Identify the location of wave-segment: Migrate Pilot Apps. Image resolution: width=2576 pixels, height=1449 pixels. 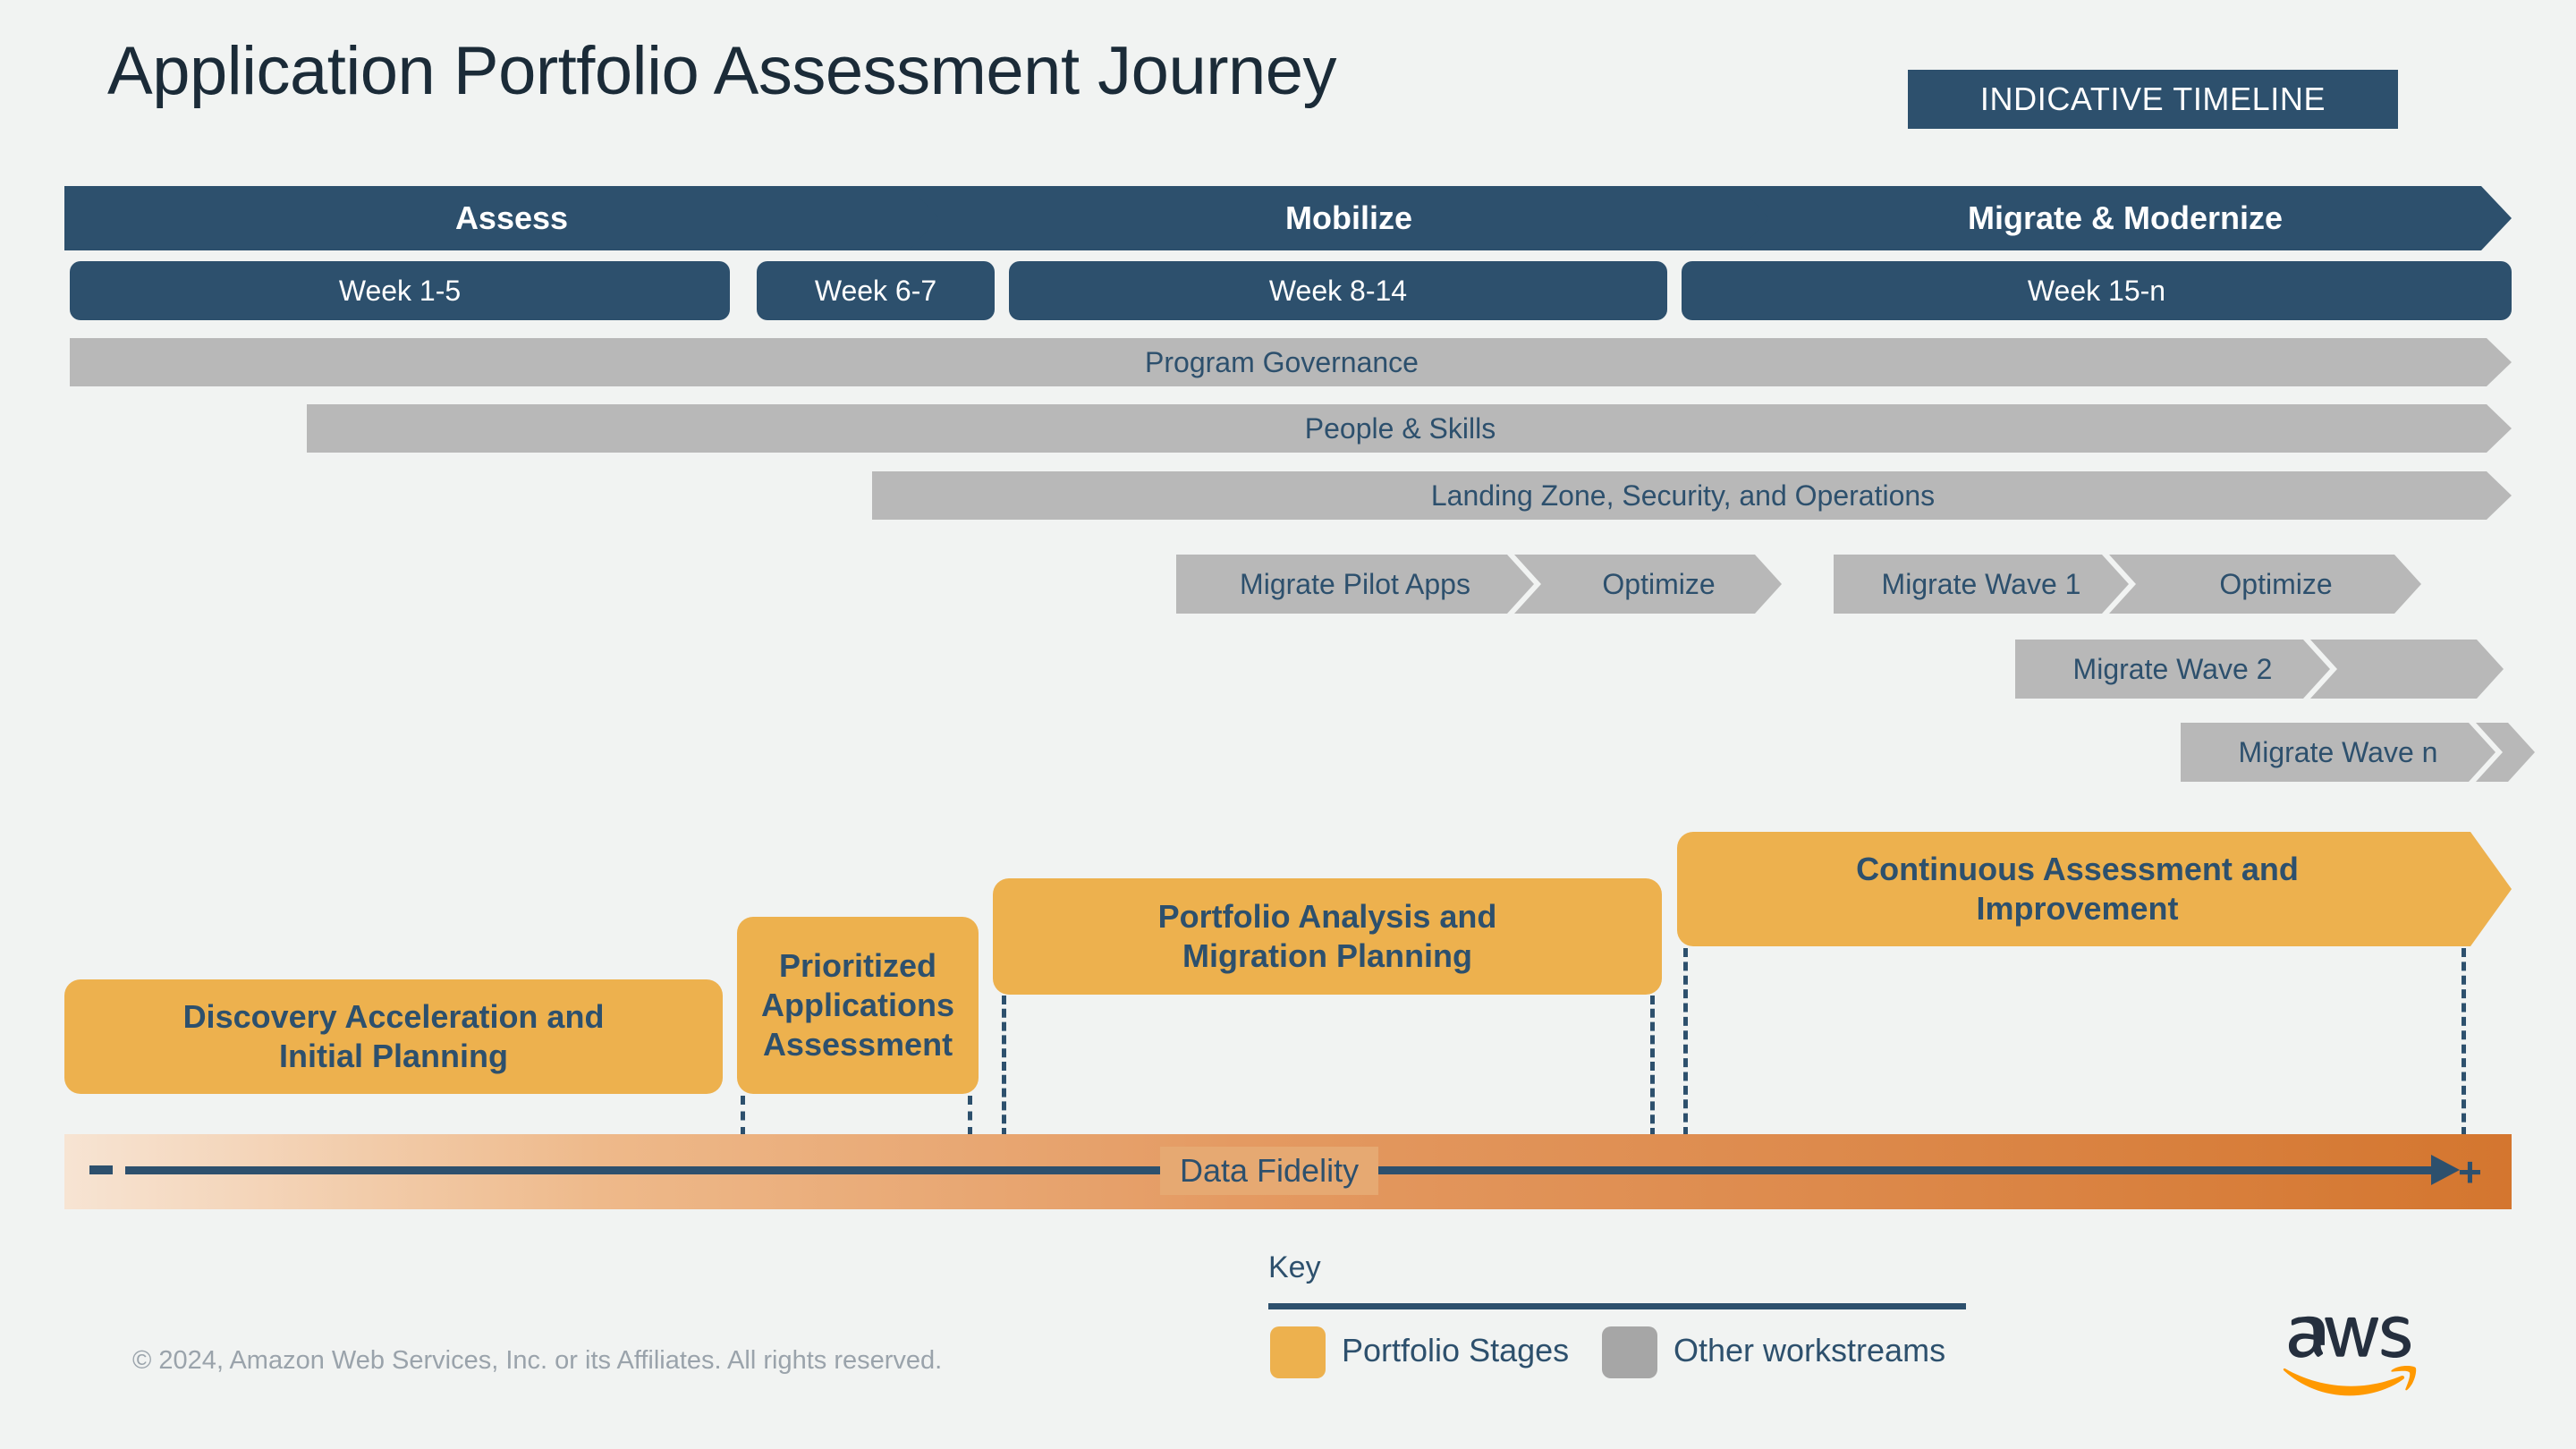
(1355, 584).